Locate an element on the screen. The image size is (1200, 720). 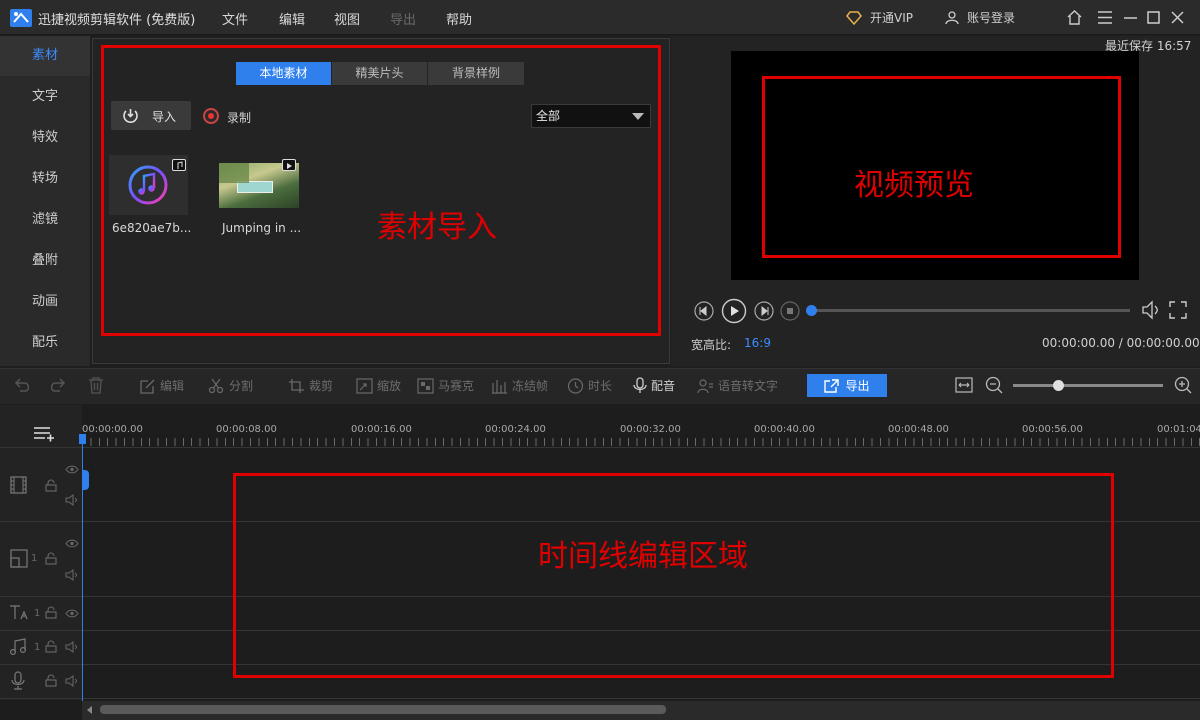
ruler-tick-label: 00:00:32.00 is located at coordinates (650, 429).